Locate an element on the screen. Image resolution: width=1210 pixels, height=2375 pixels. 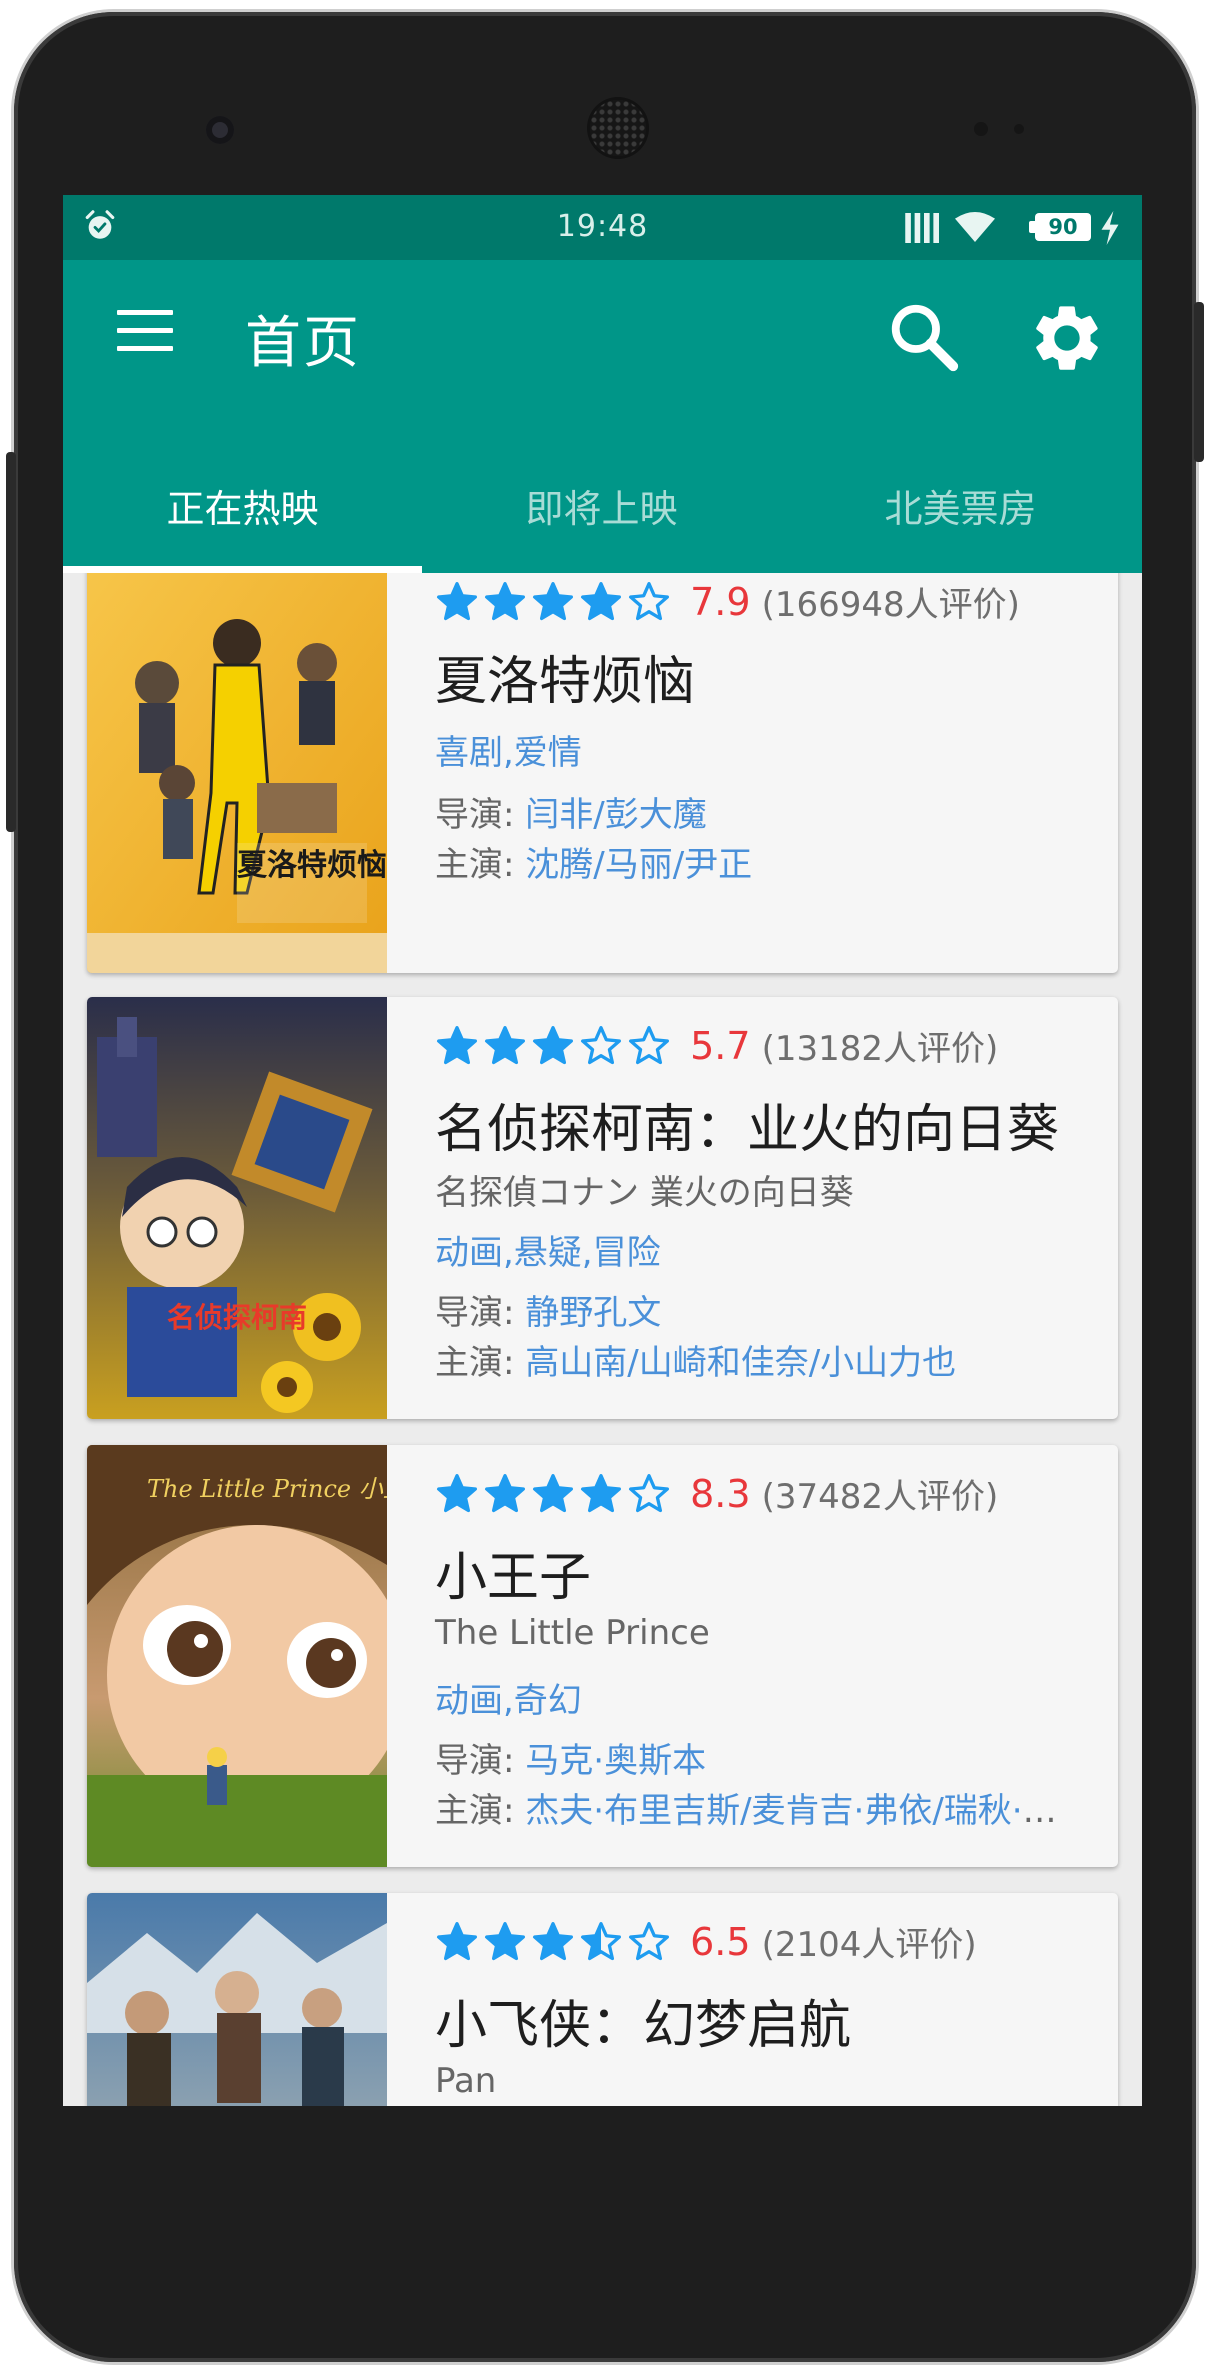
cast-value: 沈腾/马丽/尹正 is located at coordinates (638, 865).